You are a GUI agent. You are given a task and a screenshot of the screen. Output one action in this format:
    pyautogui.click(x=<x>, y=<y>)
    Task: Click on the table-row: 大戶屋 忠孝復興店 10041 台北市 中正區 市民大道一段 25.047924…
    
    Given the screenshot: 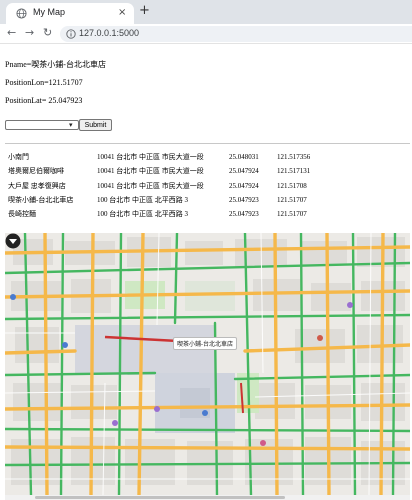 What is the action you would take?
    pyautogui.click(x=157, y=186)
    